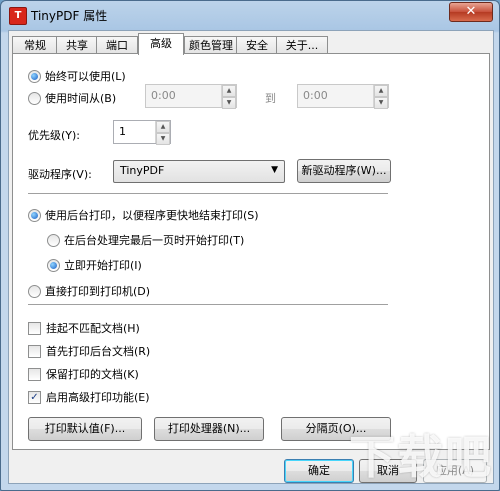 The width and height of the screenshot is (500, 491). I want to click on start-after-last-page-option: 在后台处理完最后一页时开始打印(T), so click(145, 240).